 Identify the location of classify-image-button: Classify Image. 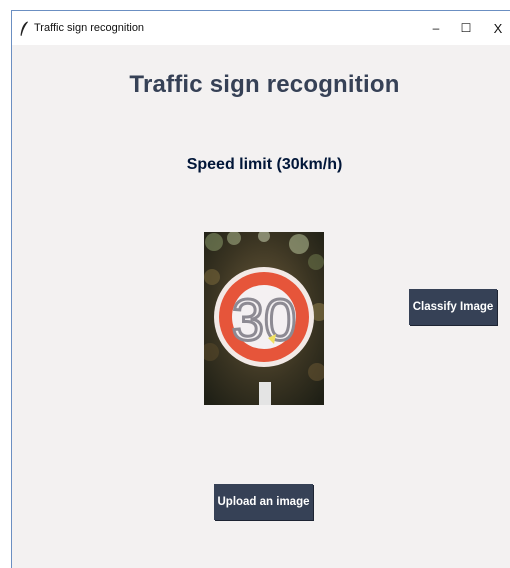
(453, 307).